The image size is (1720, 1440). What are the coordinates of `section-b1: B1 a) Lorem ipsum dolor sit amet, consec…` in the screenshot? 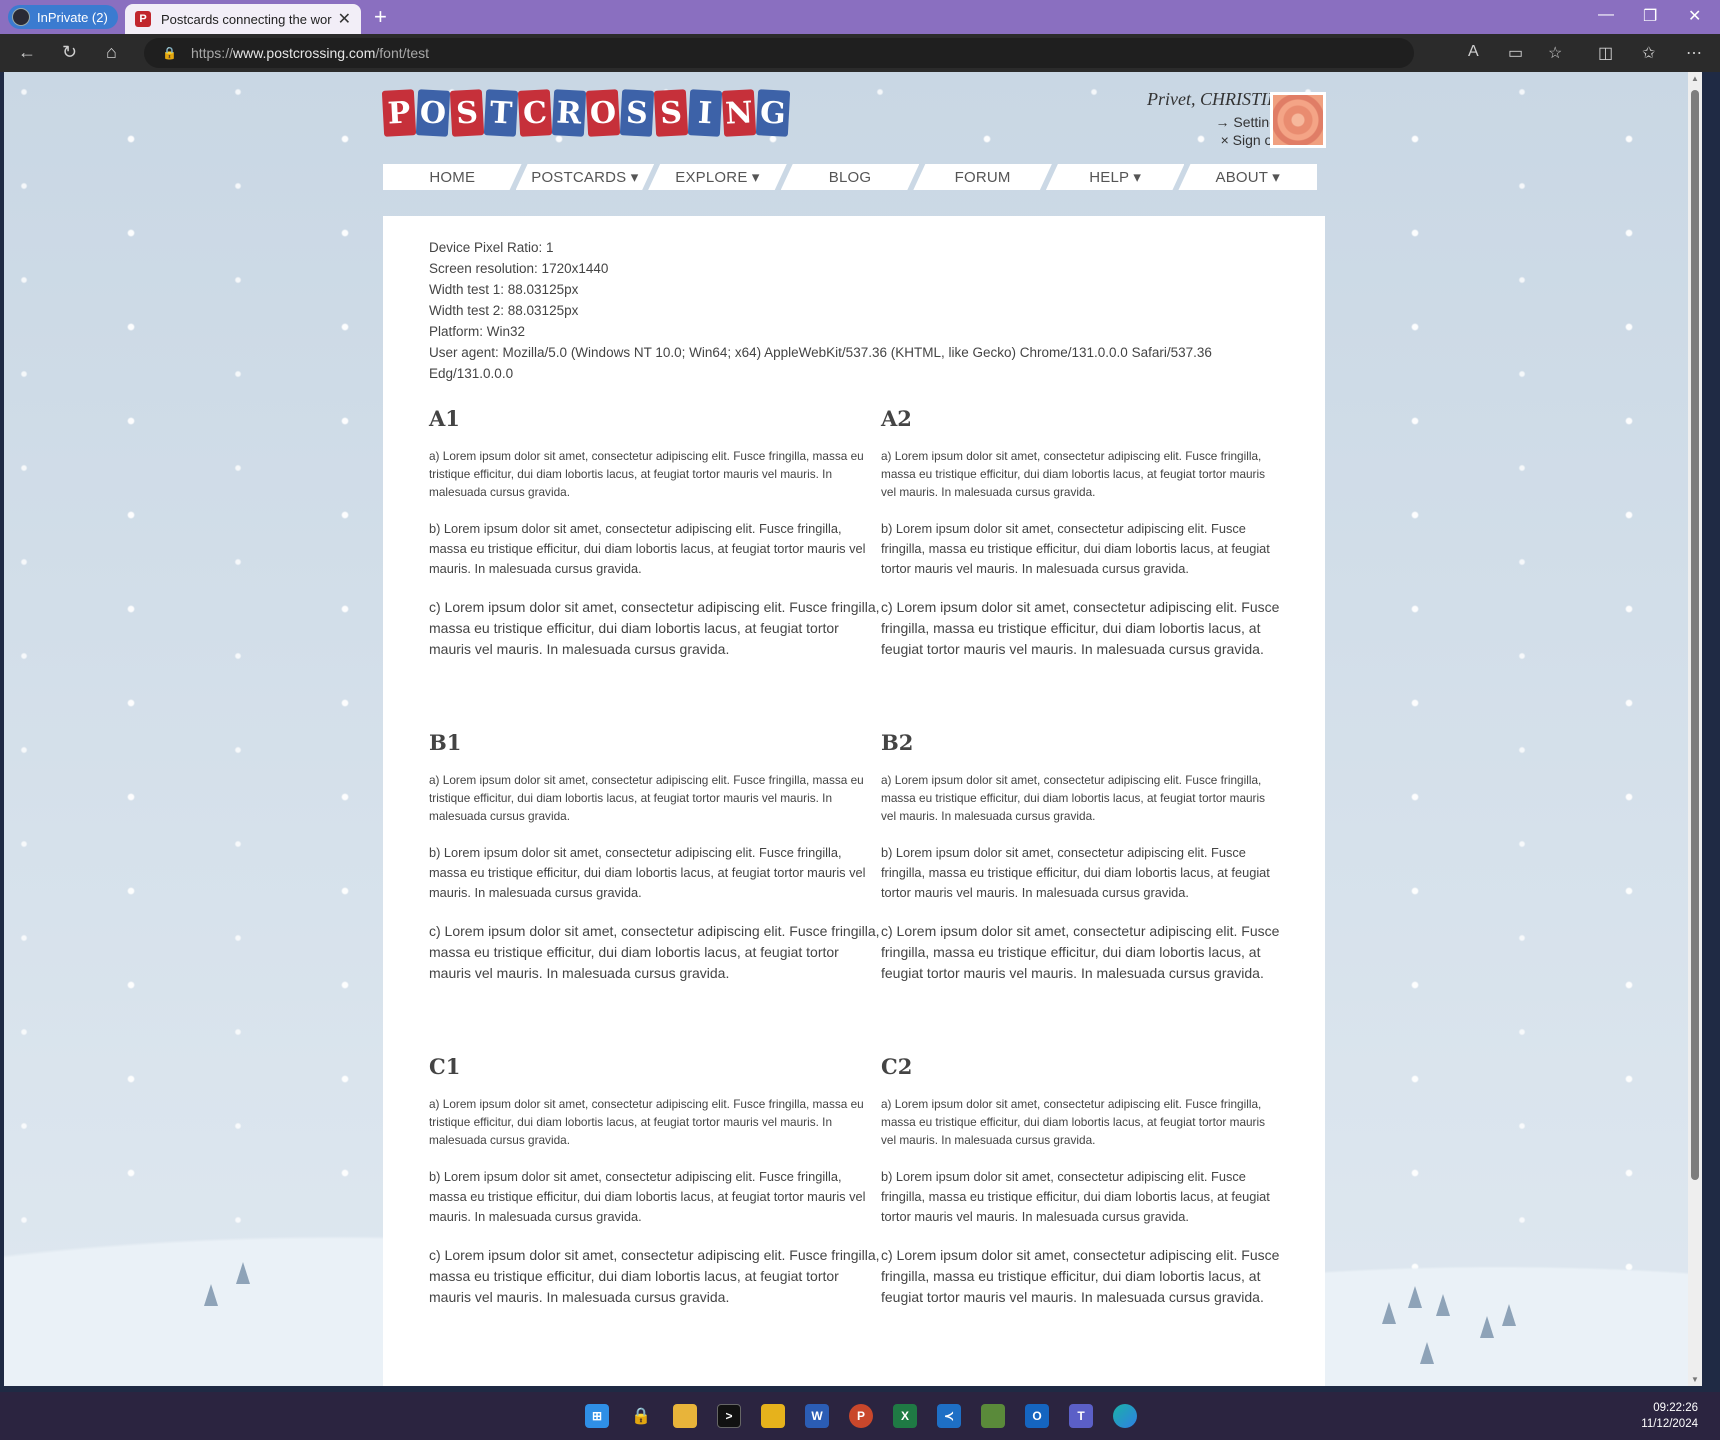 It's located at (655, 892).